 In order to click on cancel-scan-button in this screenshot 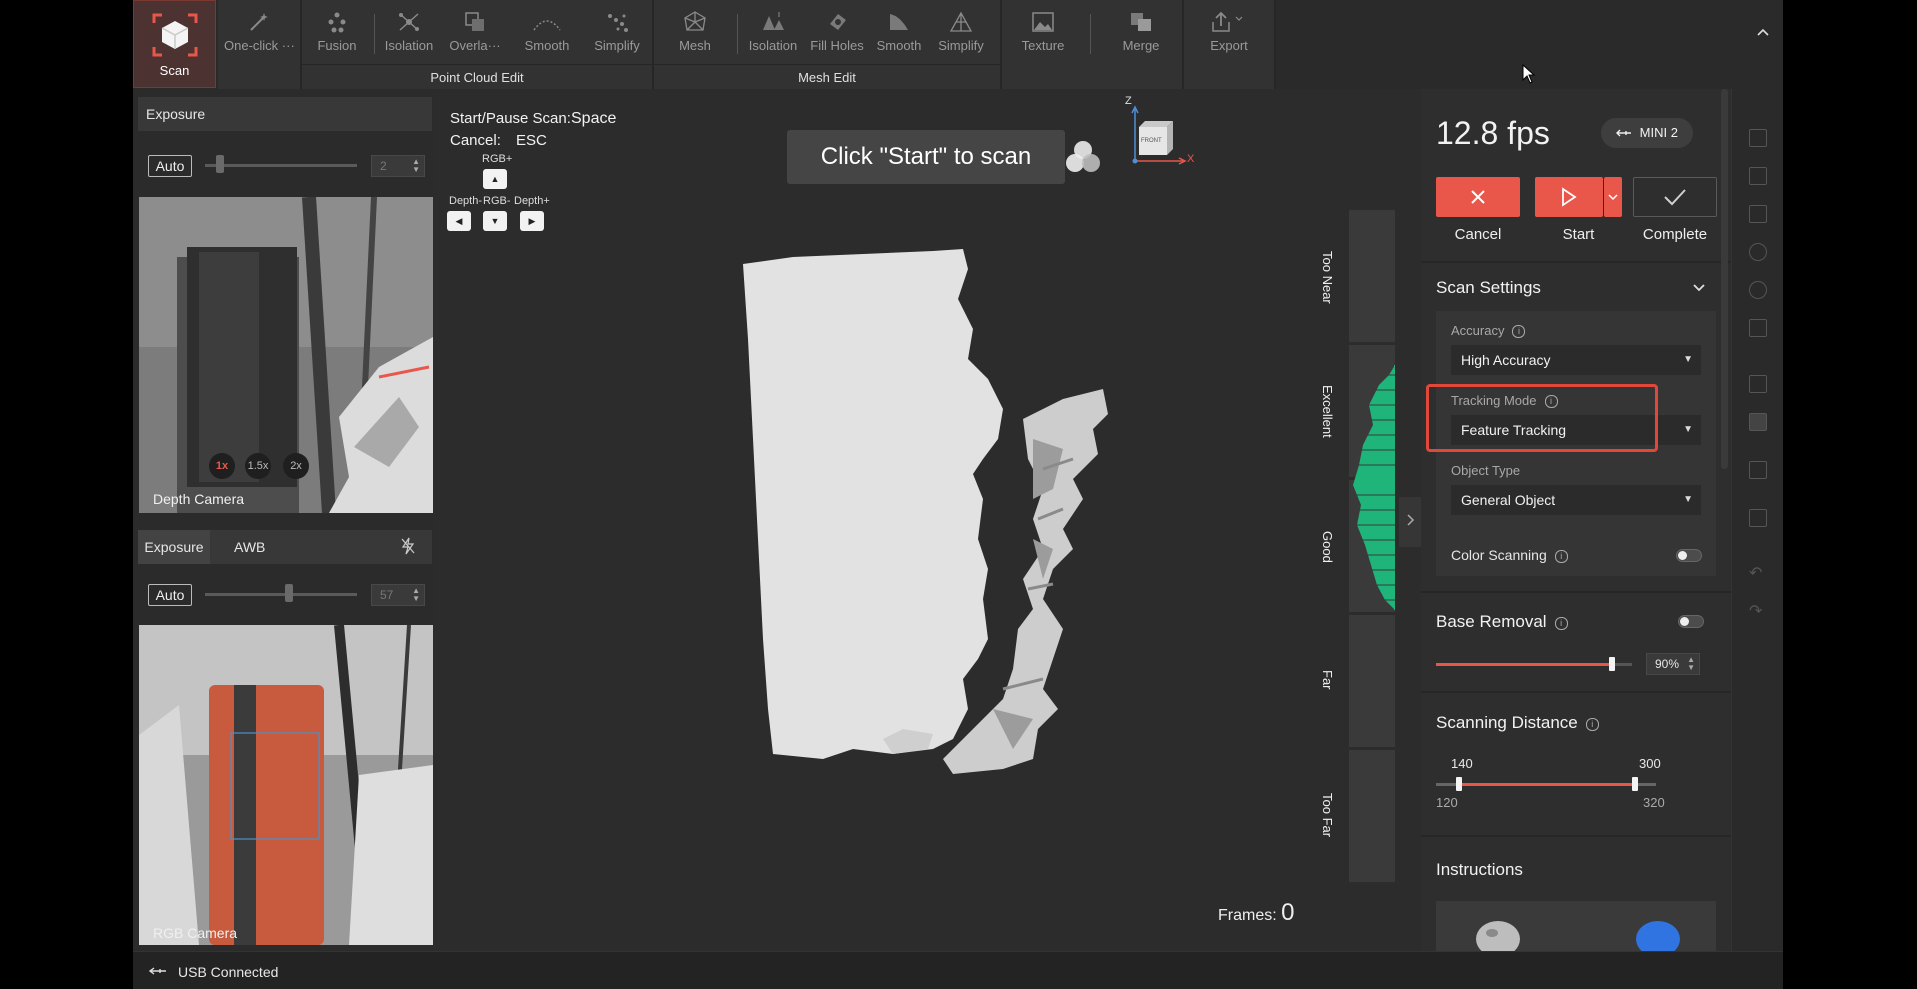, I will do `click(1478, 197)`.